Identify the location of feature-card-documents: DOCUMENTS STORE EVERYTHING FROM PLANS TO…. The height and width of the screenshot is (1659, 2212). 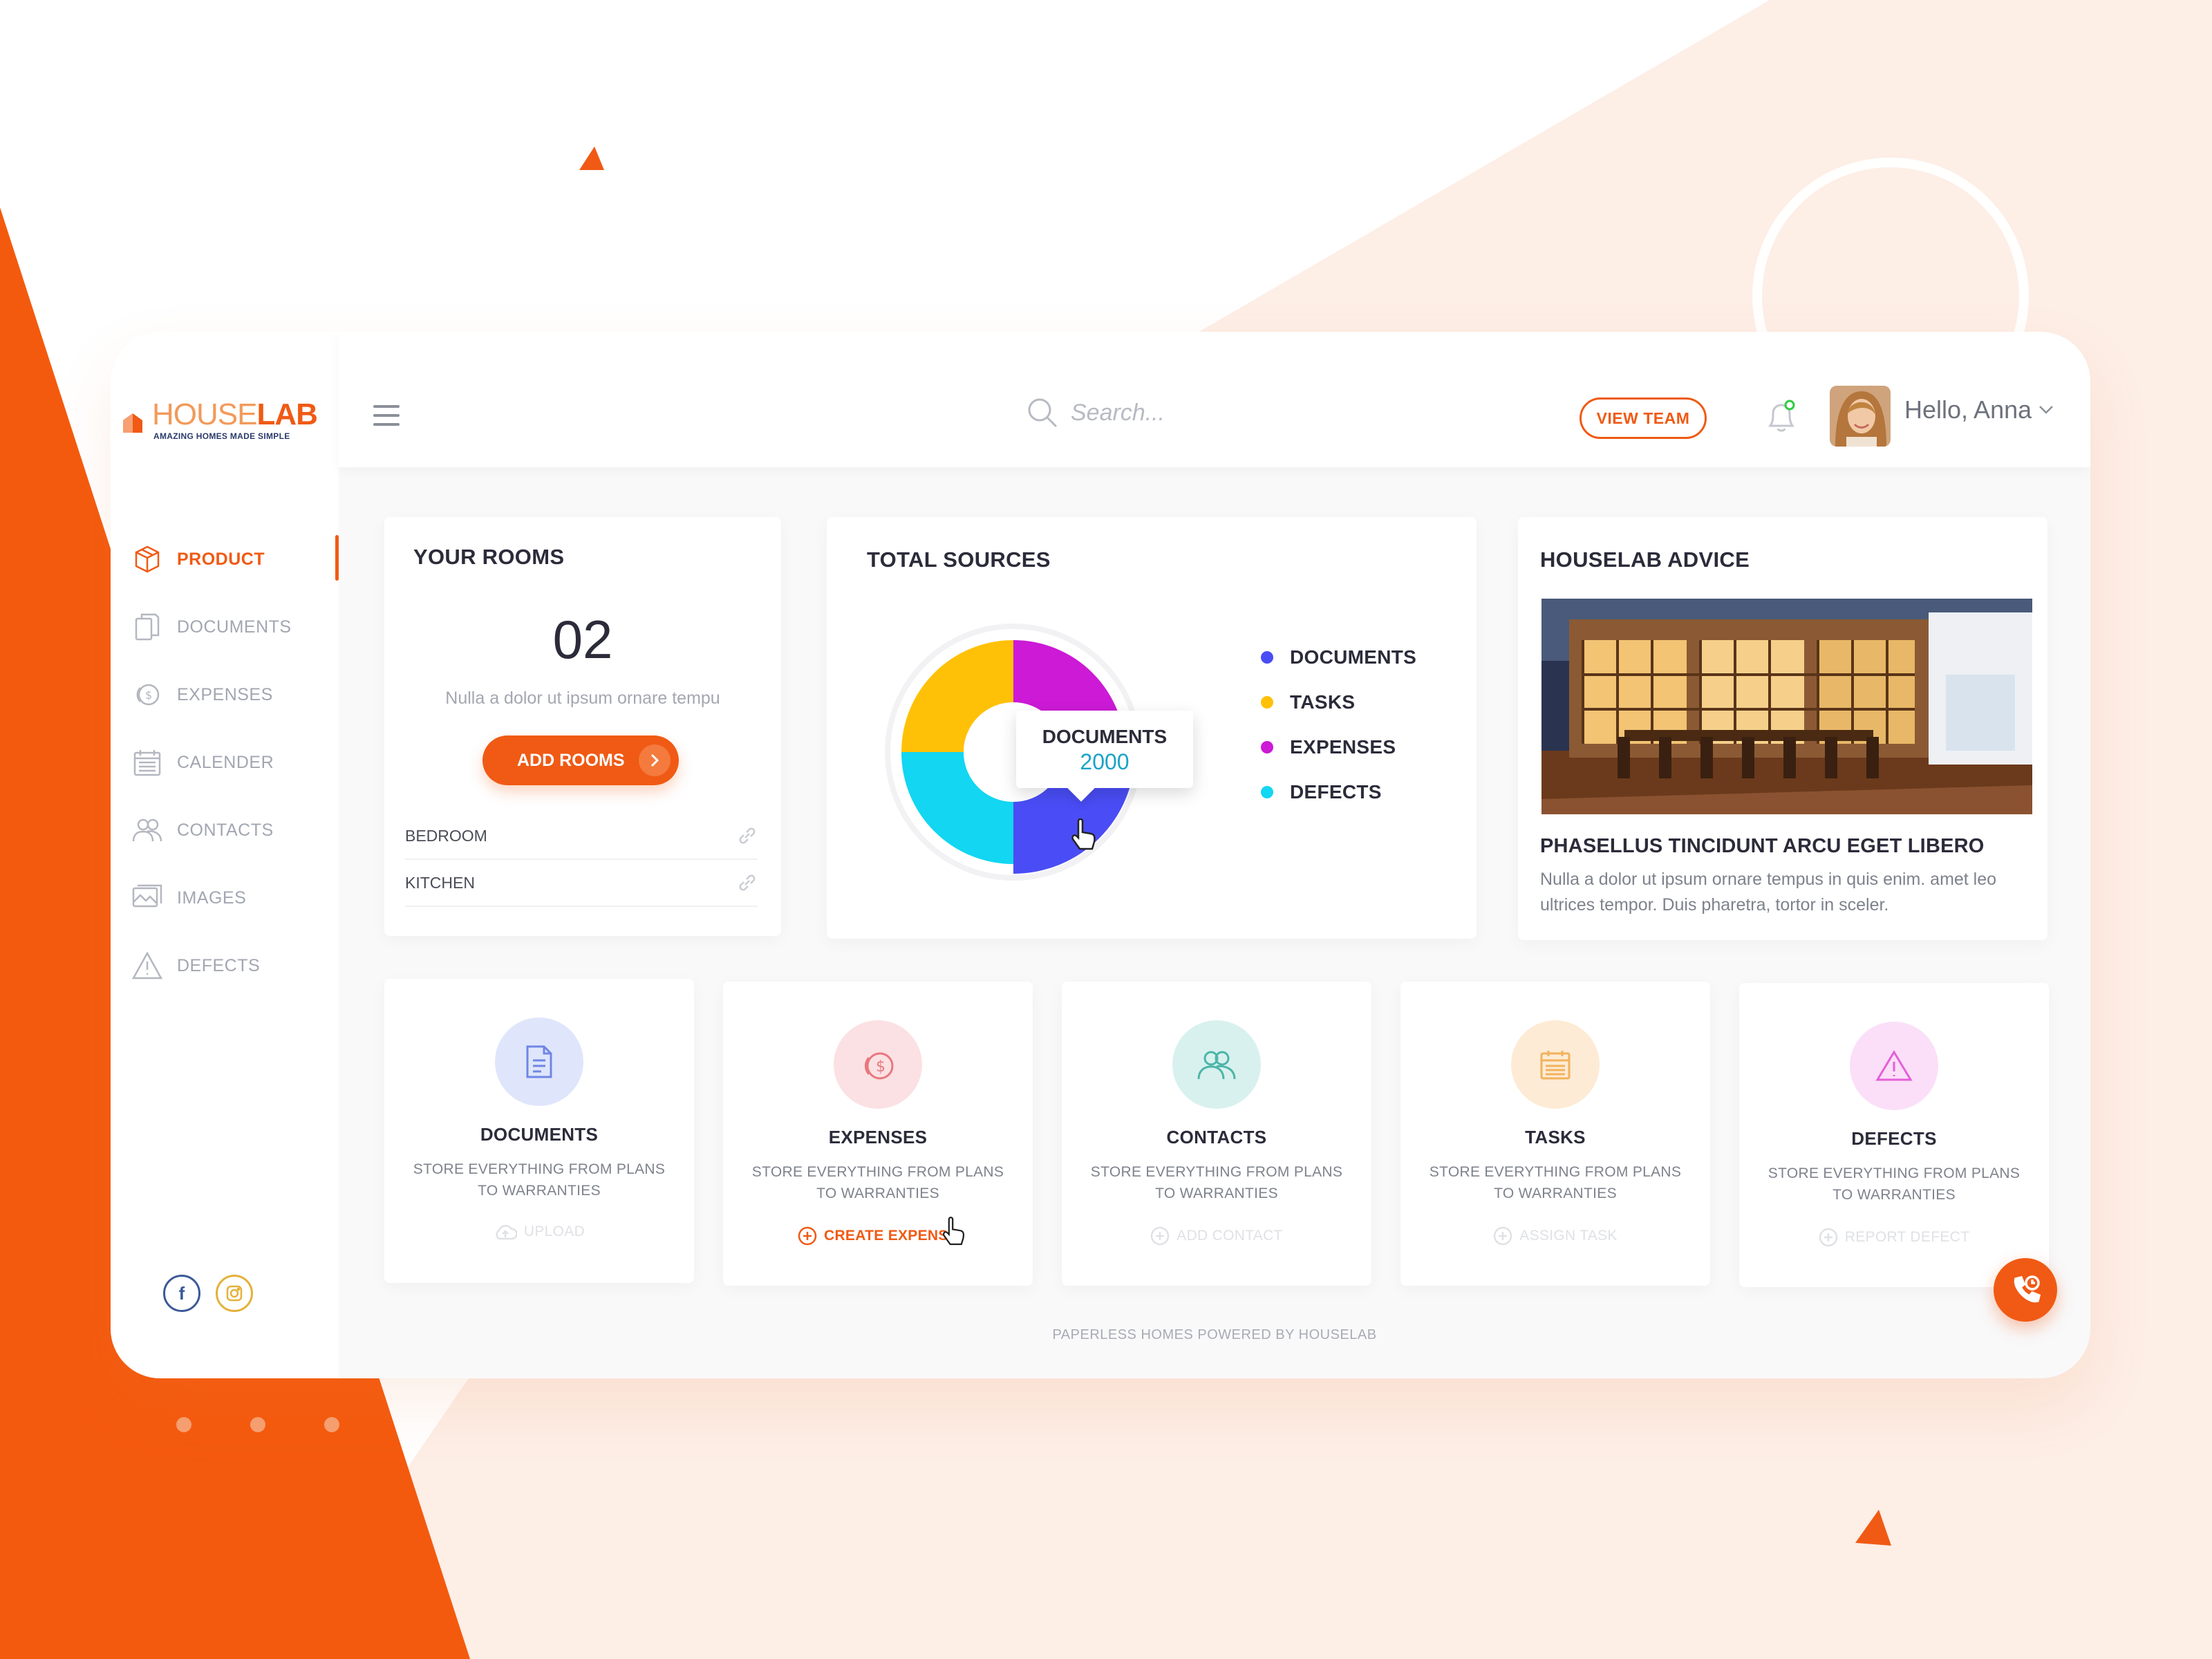
(539, 1131).